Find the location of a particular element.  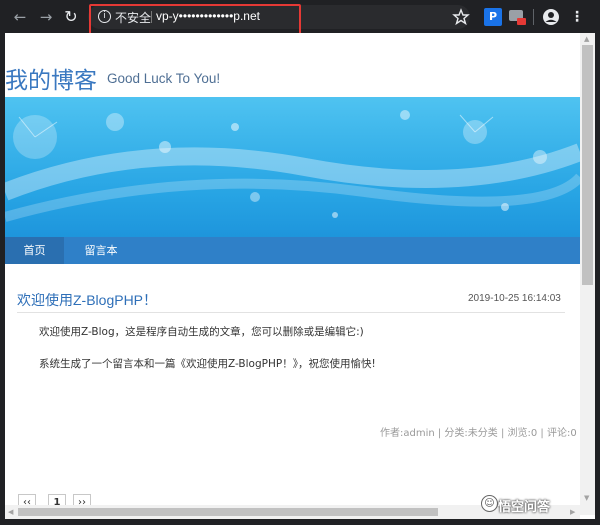

info-icon: i is located at coordinates (104, 16).